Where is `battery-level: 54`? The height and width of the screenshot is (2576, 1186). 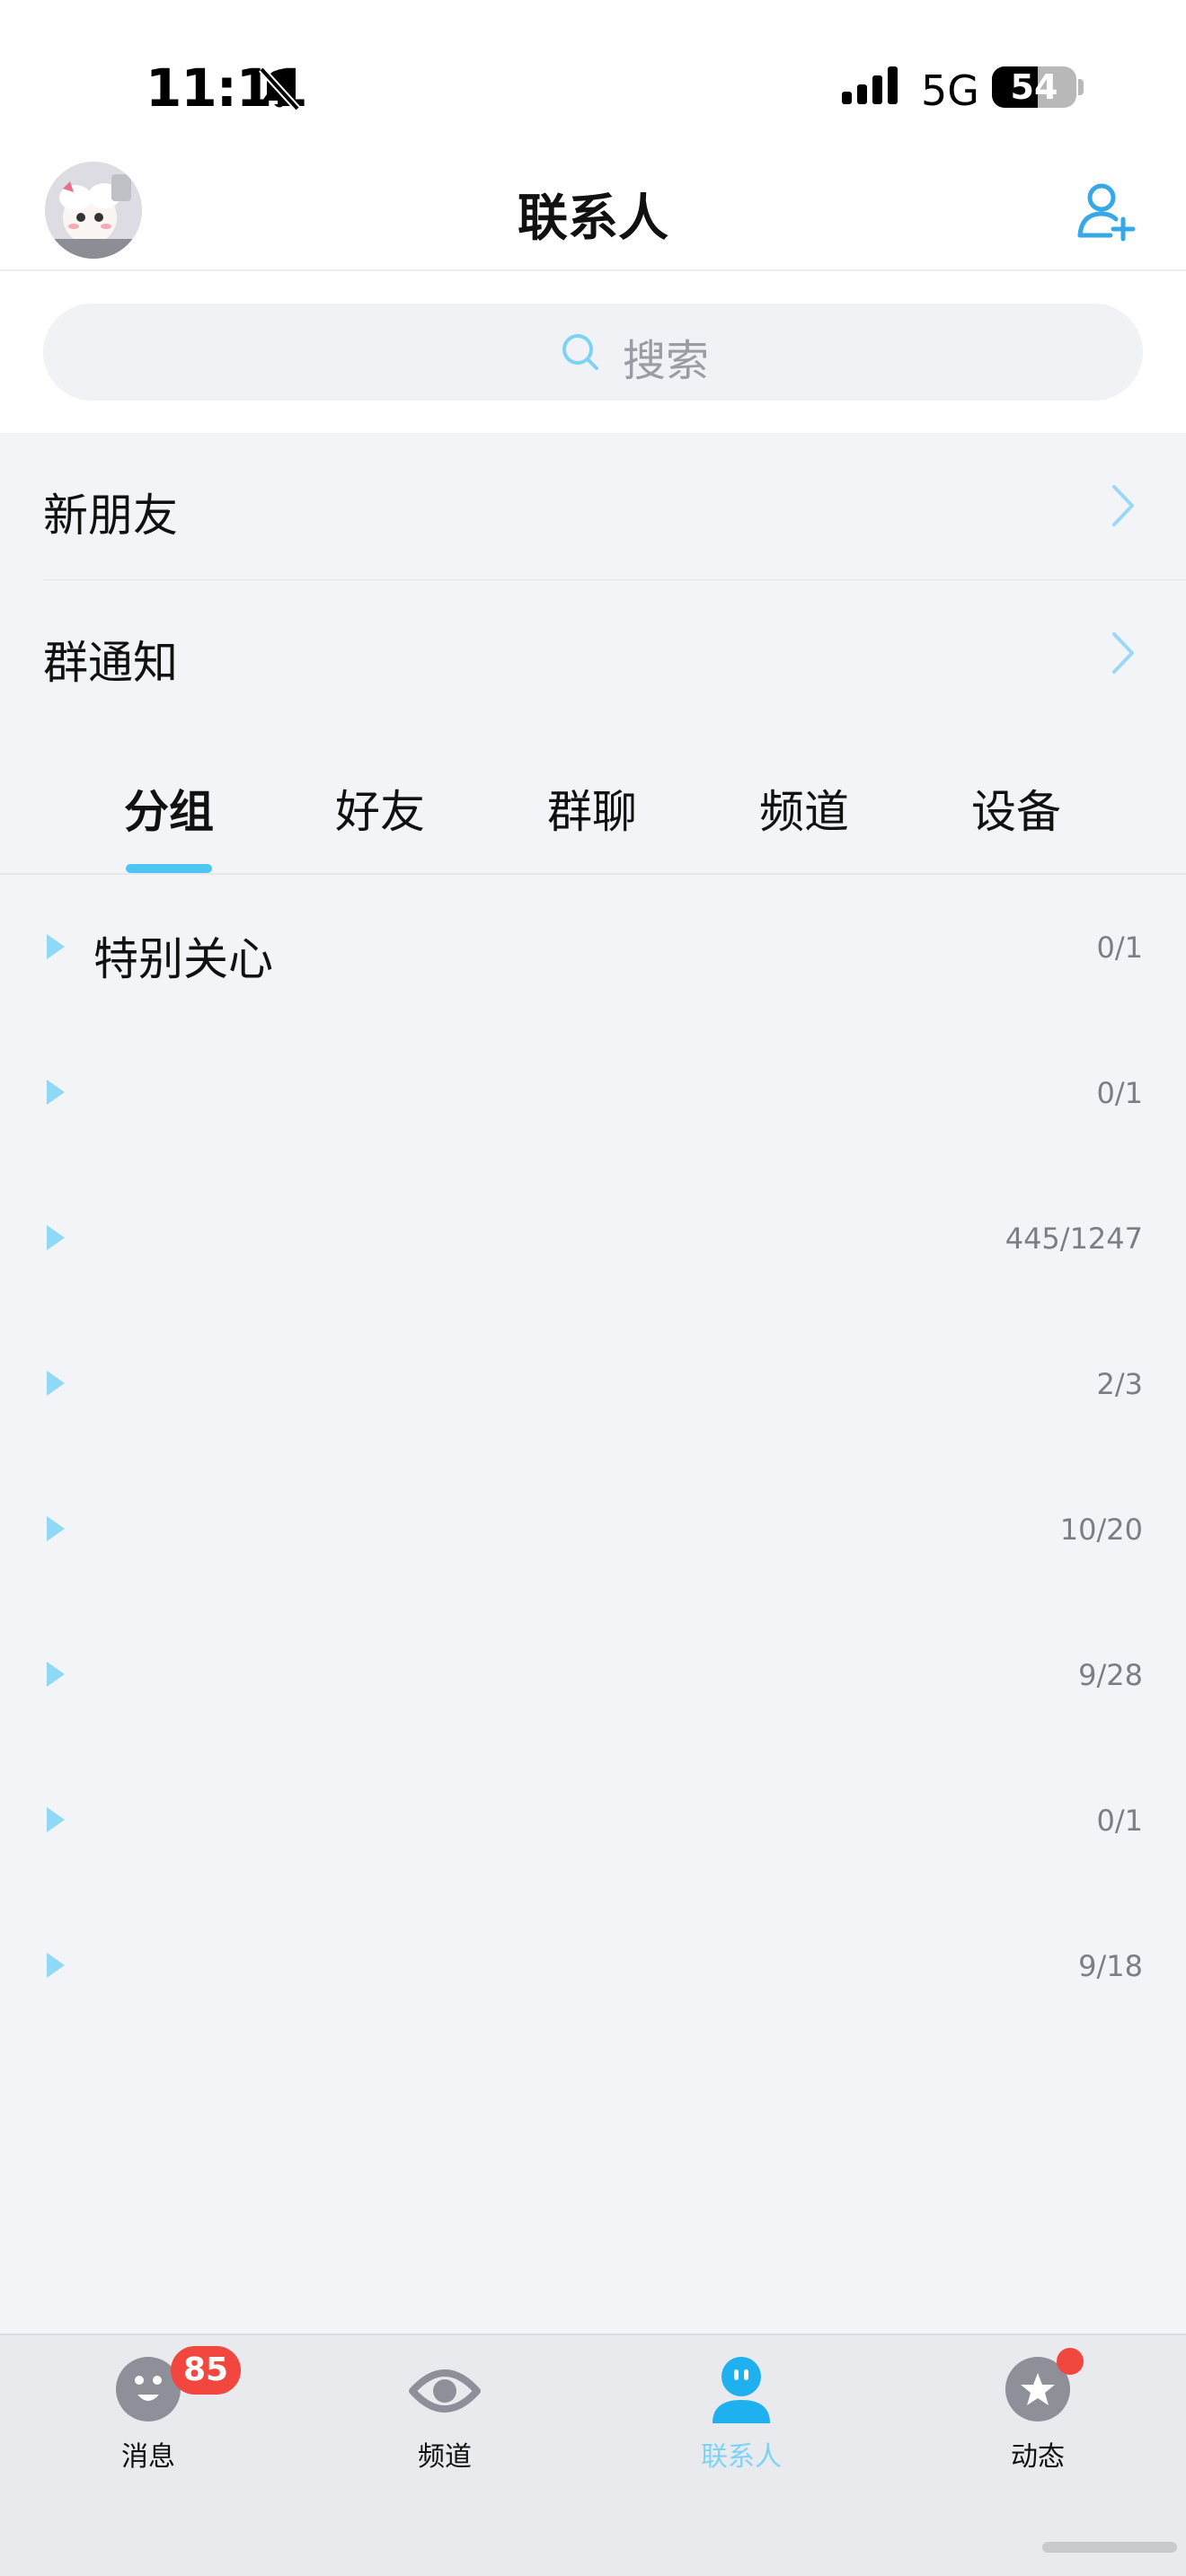 battery-level: 54 is located at coordinates (1034, 87).